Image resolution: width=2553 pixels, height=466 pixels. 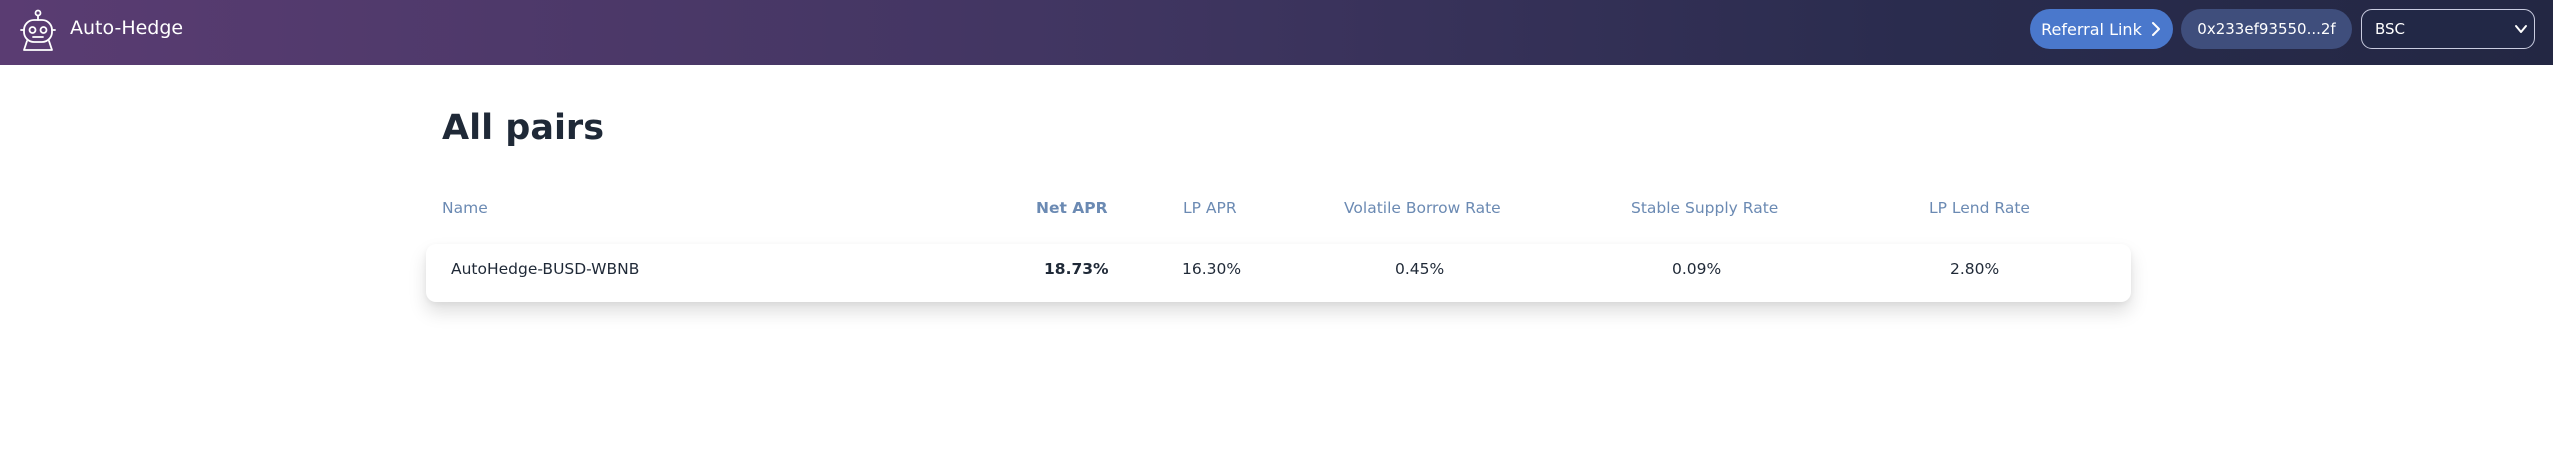 I want to click on net-apr-cell: 18.73%, so click(x=1076, y=269).